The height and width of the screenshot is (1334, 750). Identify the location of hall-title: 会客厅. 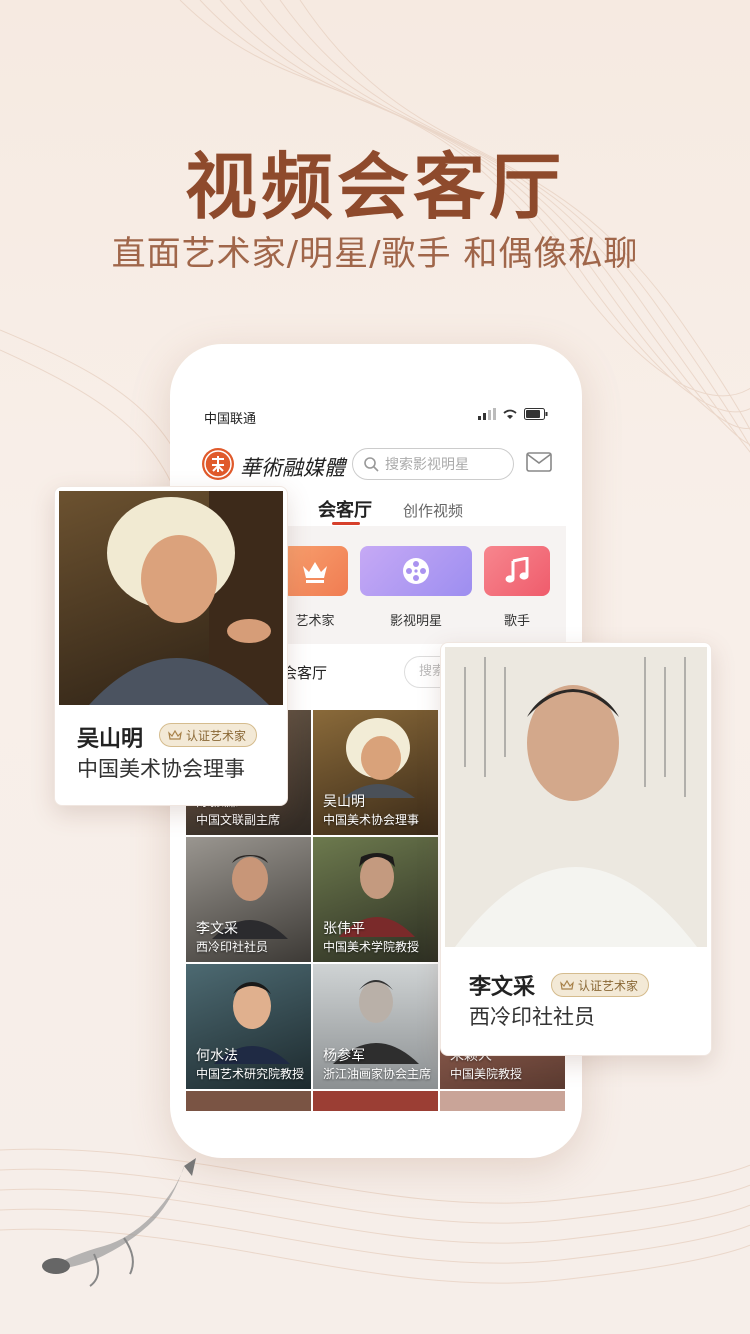
(305, 673).